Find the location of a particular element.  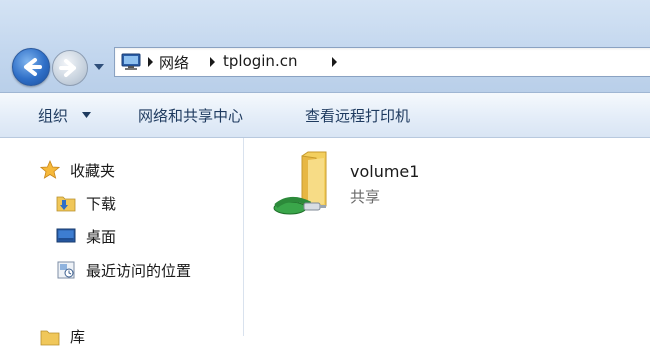

back-arrow-icon is located at coordinates (33, 67).